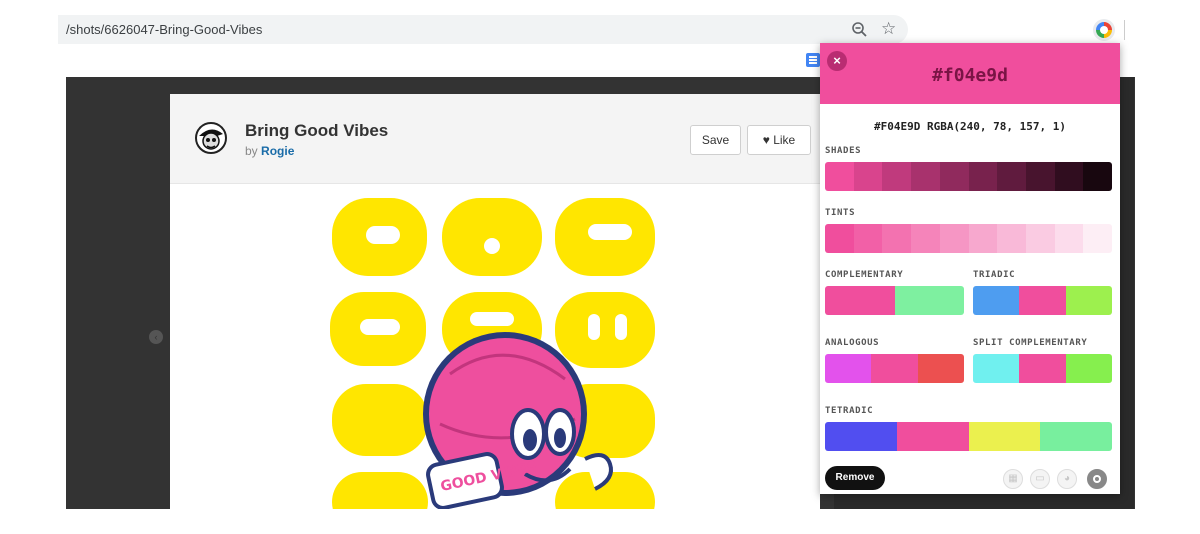  Describe the element at coordinates (840, 213) in the screenshot. I see `tints-label: TINTS` at that location.